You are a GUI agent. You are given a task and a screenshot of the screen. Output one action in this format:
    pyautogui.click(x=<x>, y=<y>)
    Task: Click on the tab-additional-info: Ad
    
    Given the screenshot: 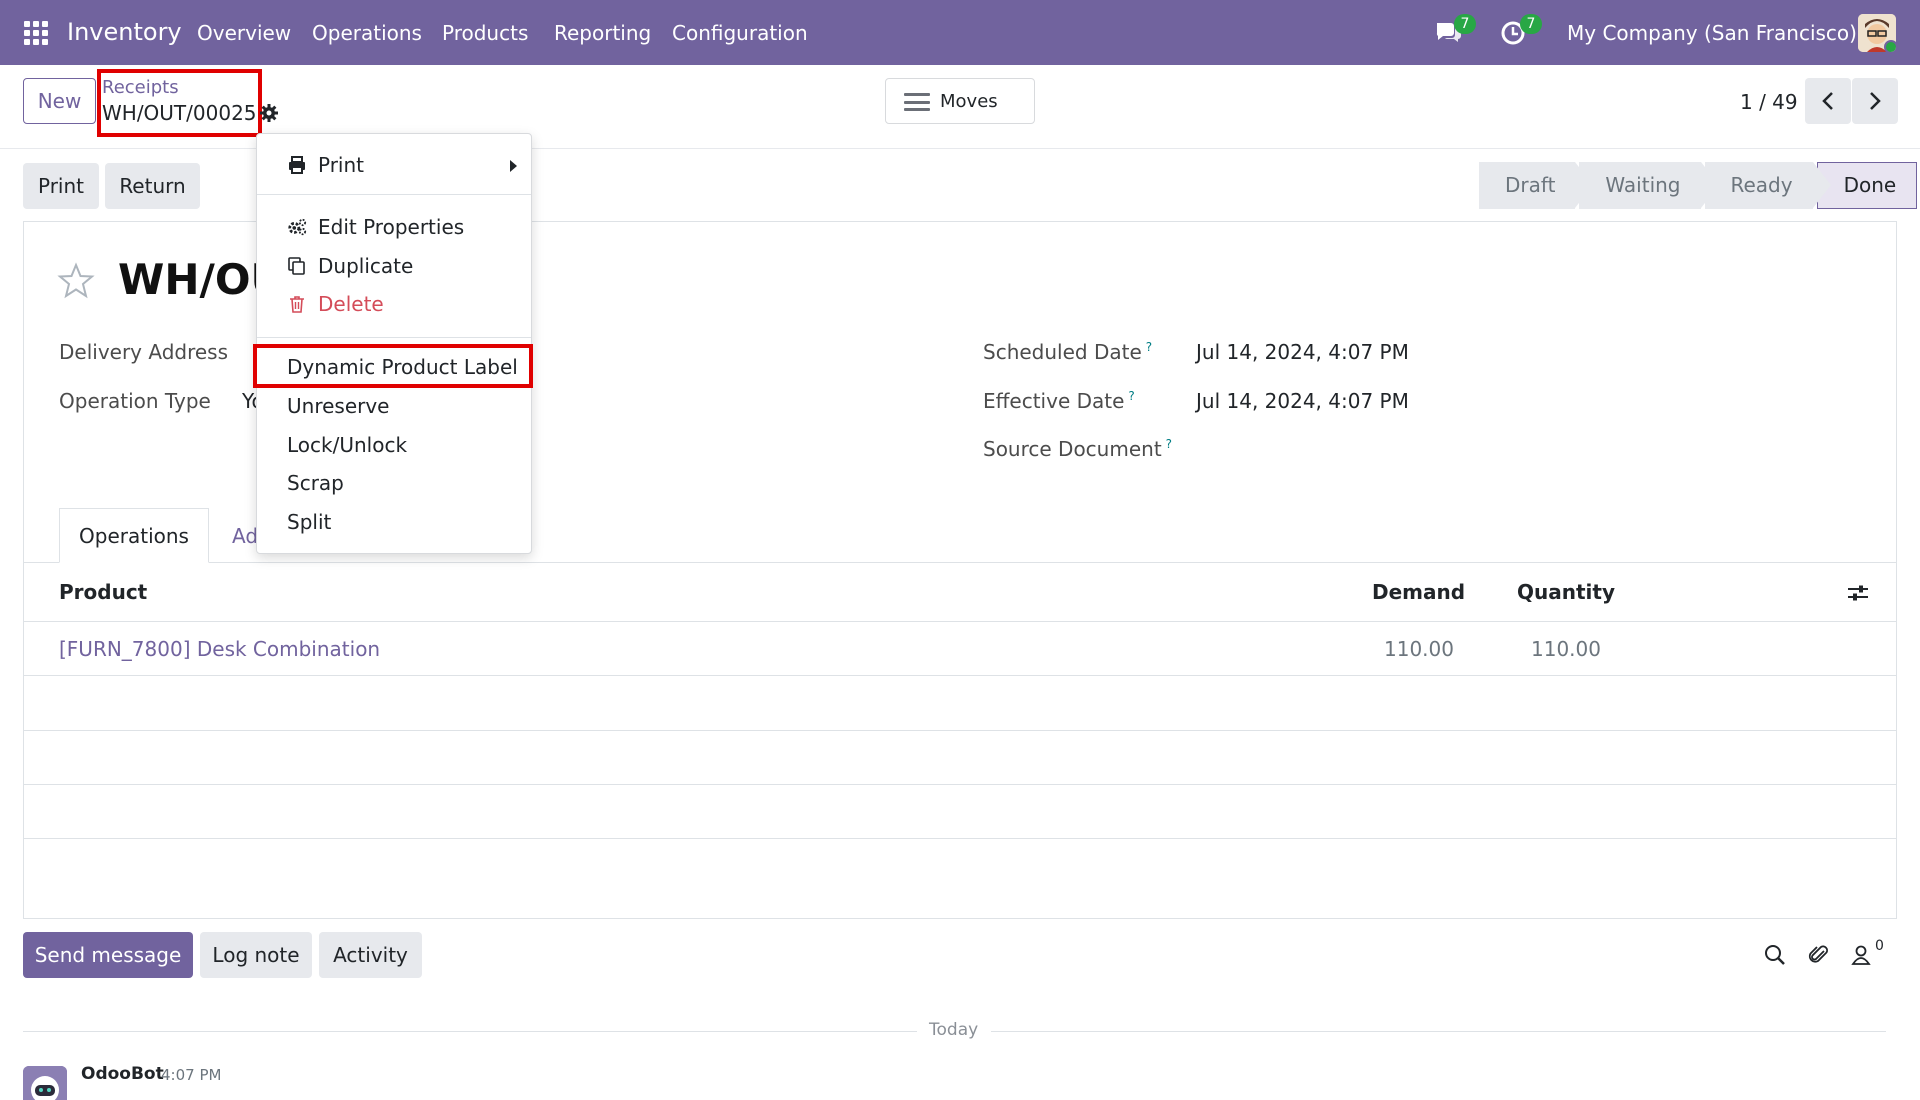 What is the action you would take?
    pyautogui.click(x=245, y=536)
    